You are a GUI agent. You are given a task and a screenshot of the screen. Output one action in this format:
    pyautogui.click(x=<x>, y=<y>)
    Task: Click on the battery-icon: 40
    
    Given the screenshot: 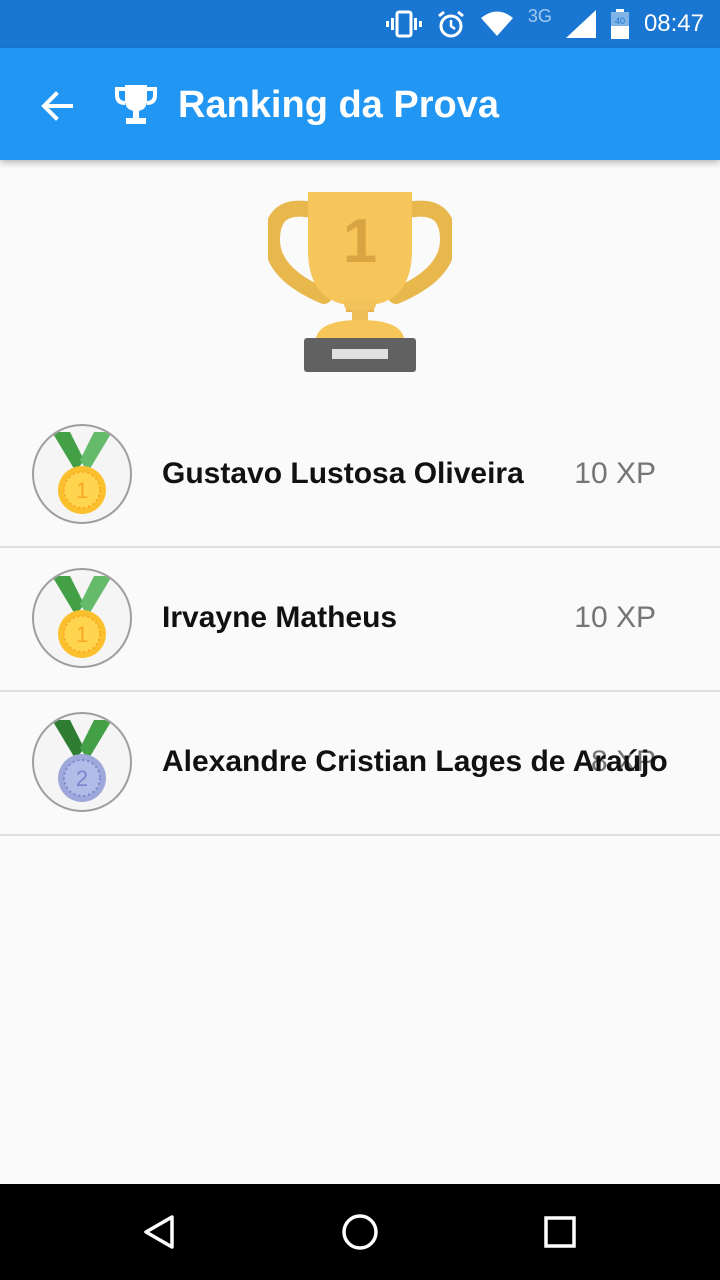 What is the action you would take?
    pyautogui.click(x=620, y=24)
    